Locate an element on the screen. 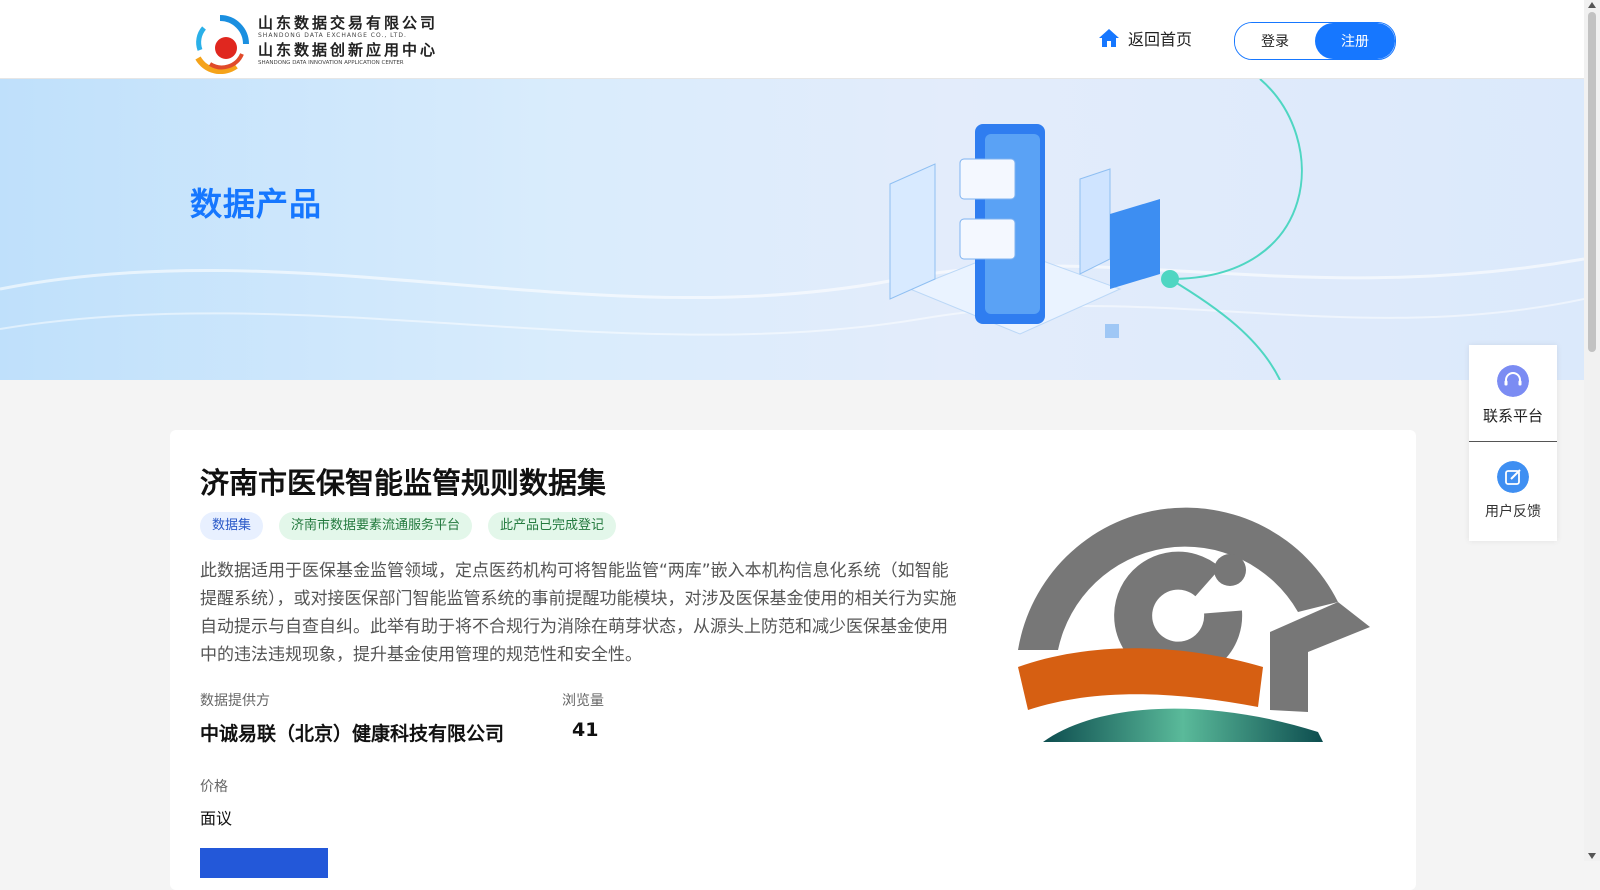 The image size is (1600, 890). side-divider is located at coordinates (1513, 441).